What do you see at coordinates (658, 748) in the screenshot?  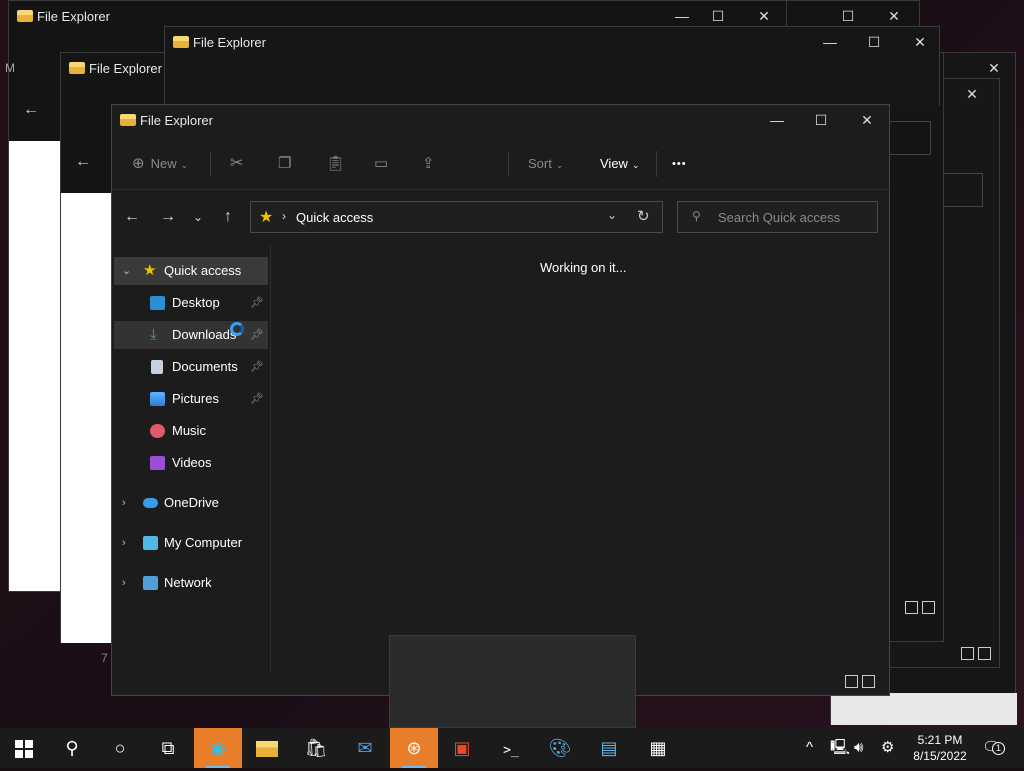 I see `taskbar-calculator: ▦` at bounding box center [658, 748].